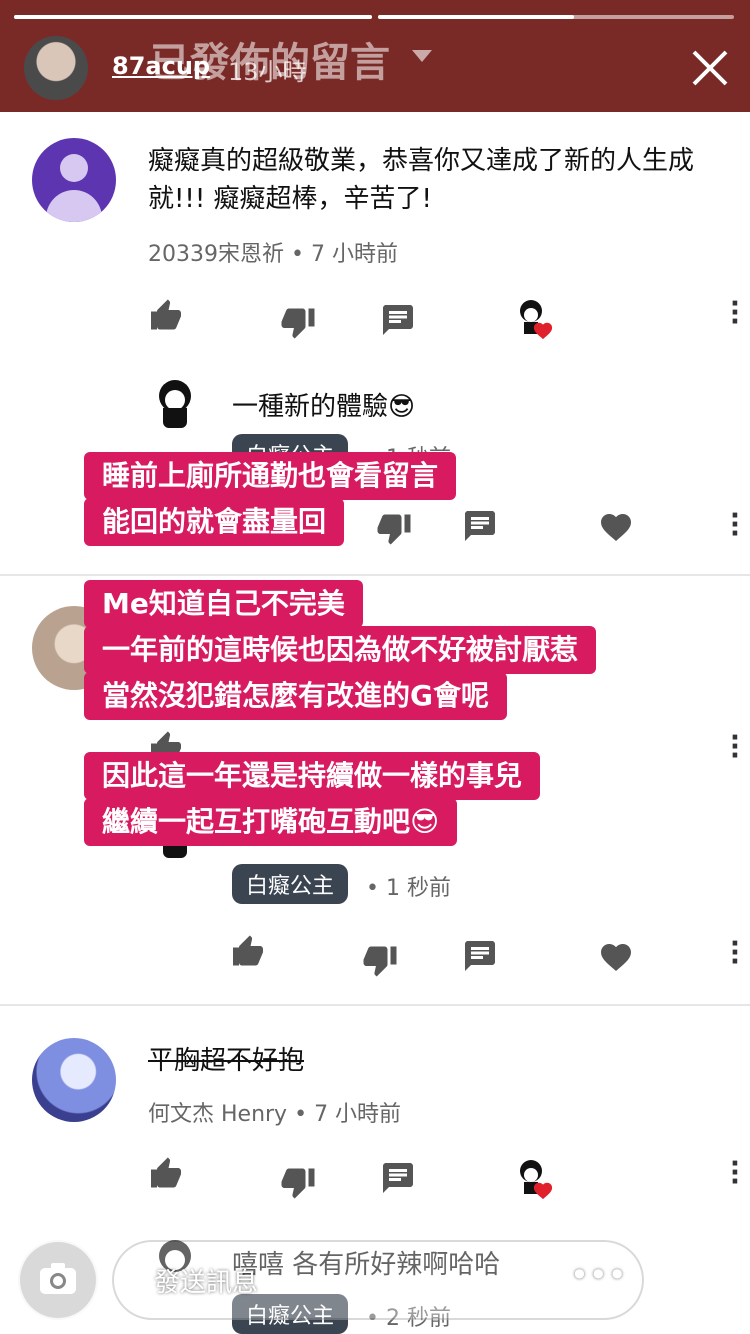 Image resolution: width=750 pixels, height=1334 pixels. What do you see at coordinates (422, 56) in the screenshot?
I see `chevron-down-icon` at bounding box center [422, 56].